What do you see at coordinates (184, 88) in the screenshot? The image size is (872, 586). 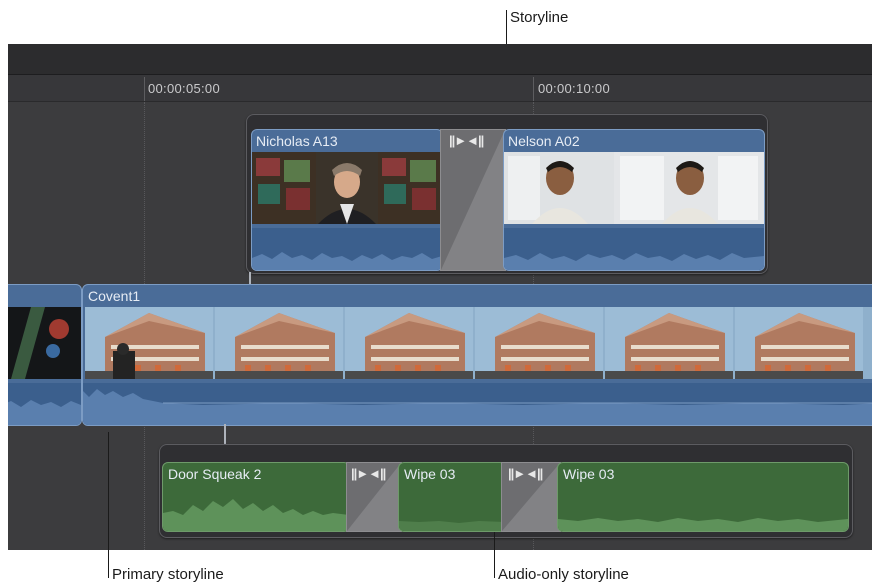 I see `ruler-timecode: 00:00:05:00` at bounding box center [184, 88].